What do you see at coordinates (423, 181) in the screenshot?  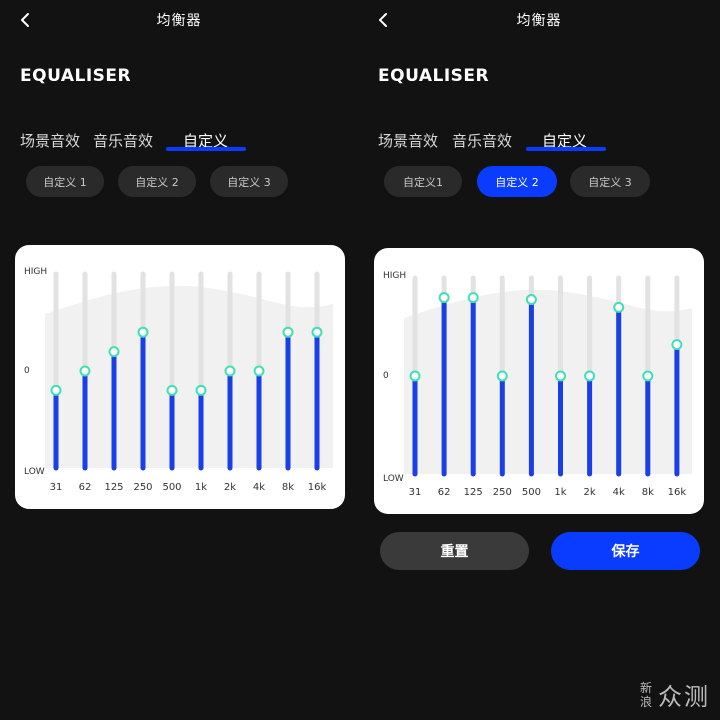 I see `preset-custom-1: 自定义1` at bounding box center [423, 181].